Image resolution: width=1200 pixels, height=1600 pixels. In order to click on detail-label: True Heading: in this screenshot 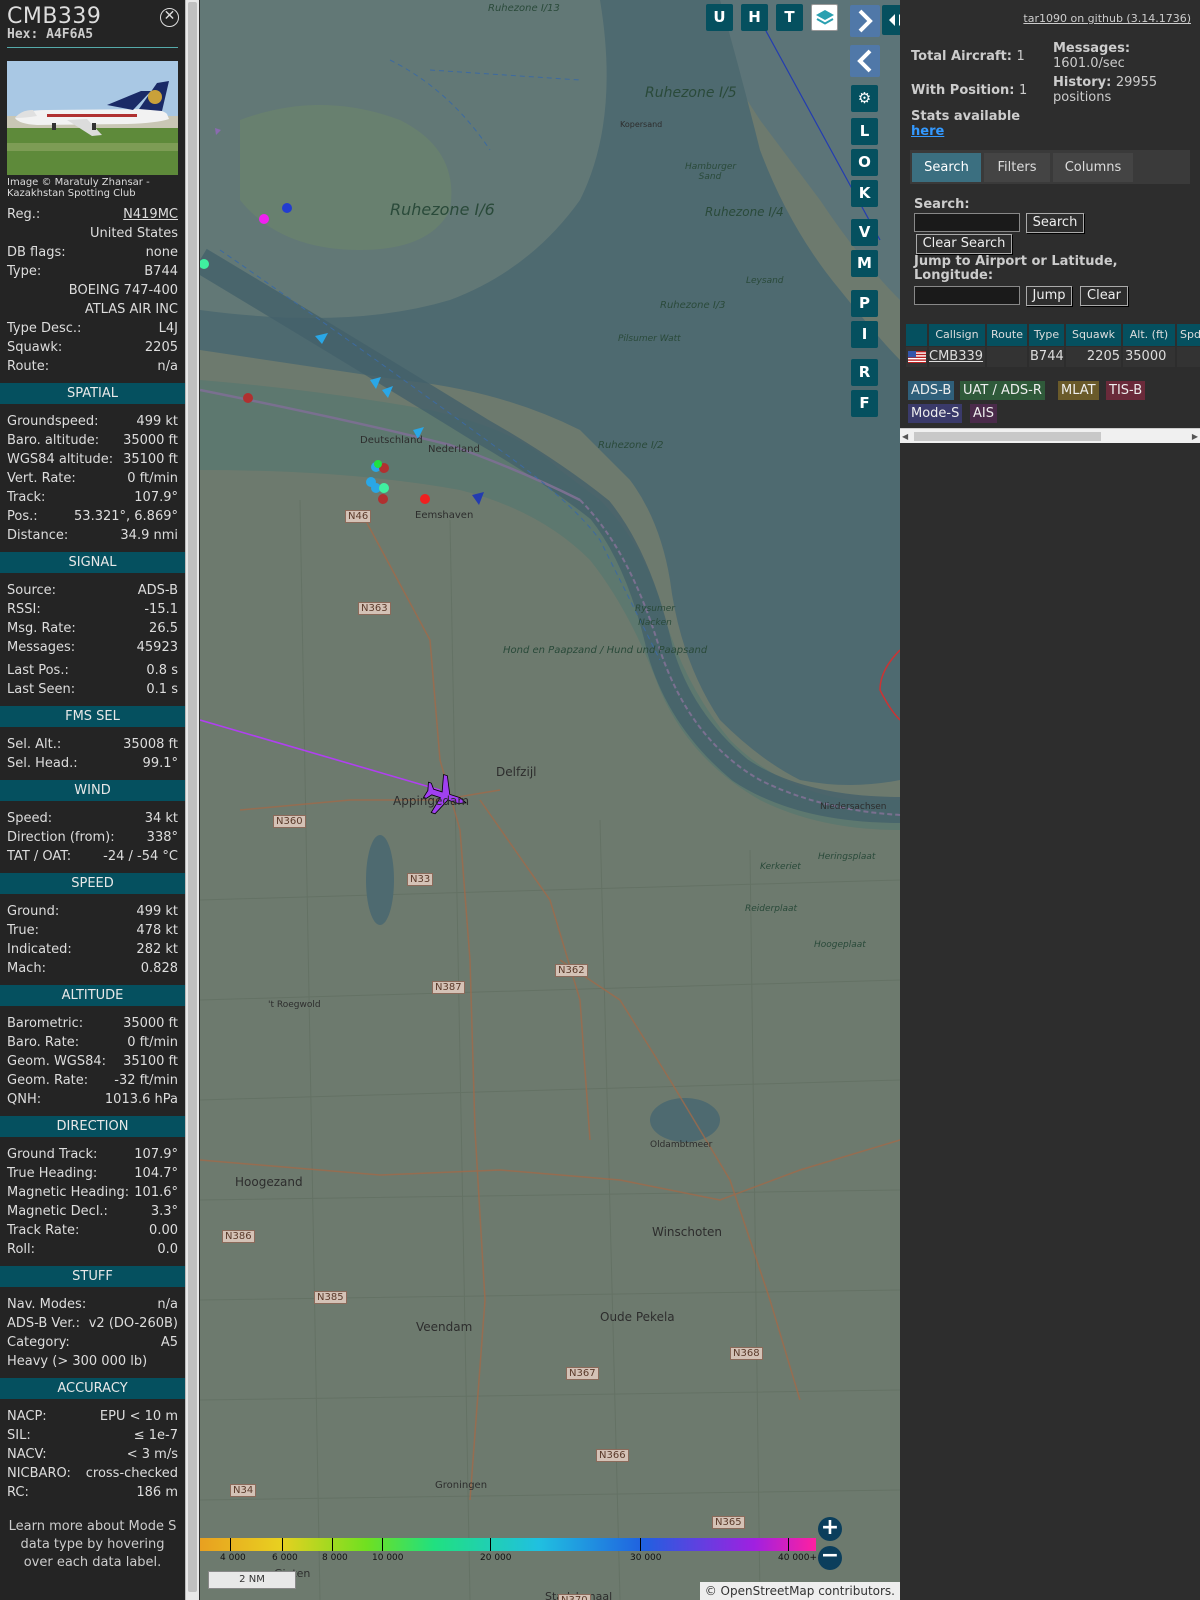, I will do `click(52, 1173)`.